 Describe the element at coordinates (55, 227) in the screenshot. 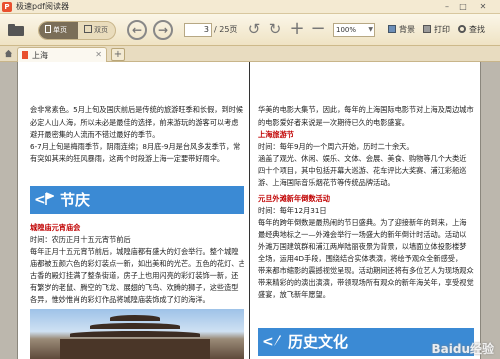

I see `festival-title: 城隍庙元宵庙会` at that location.